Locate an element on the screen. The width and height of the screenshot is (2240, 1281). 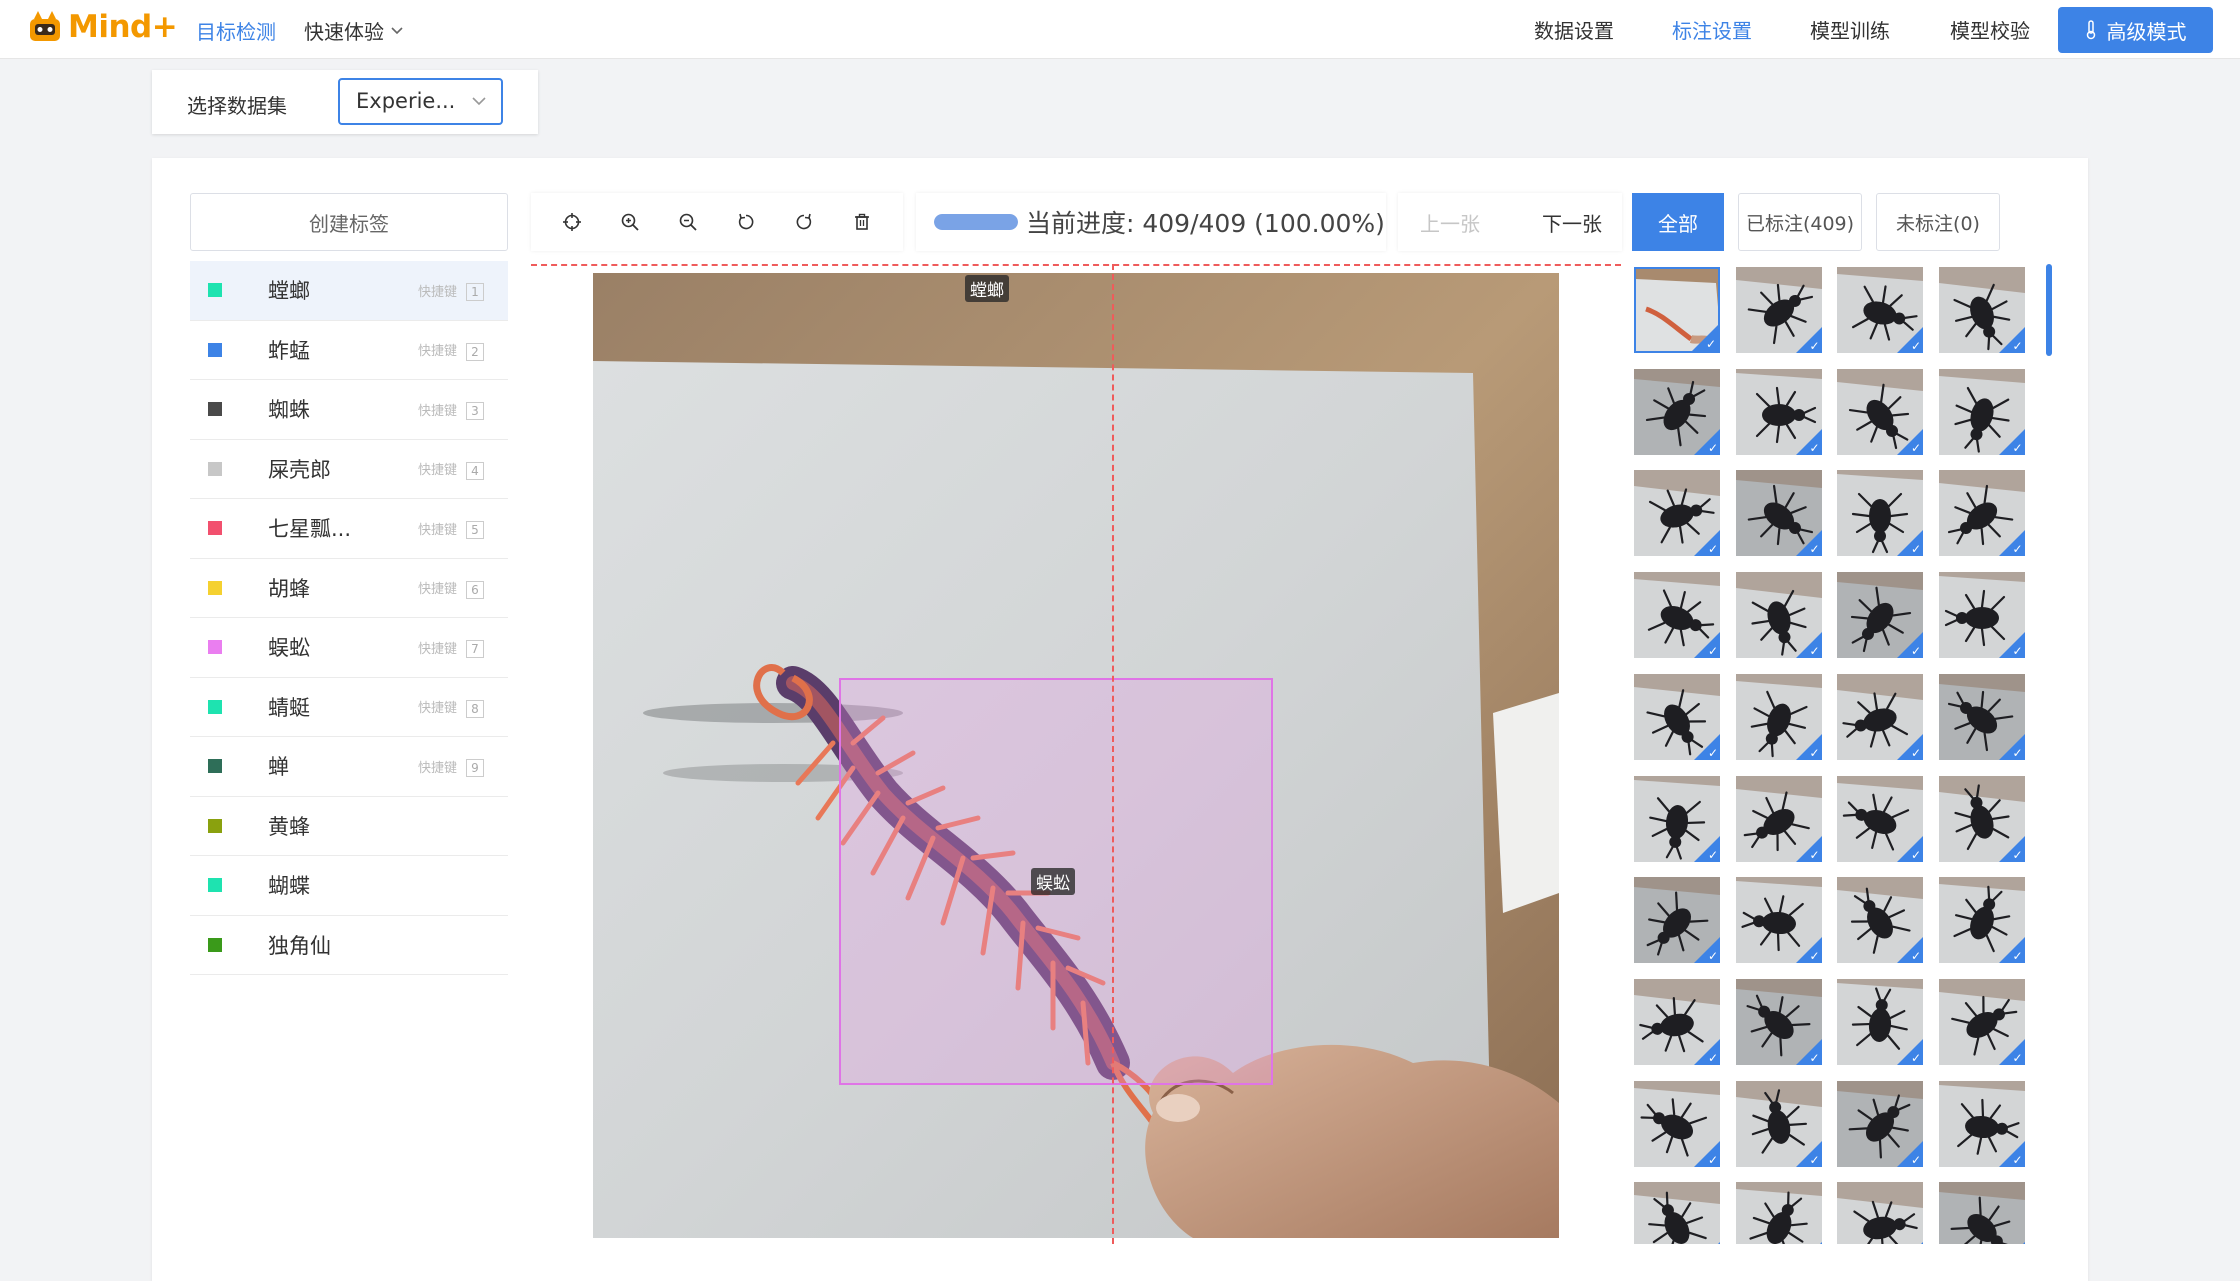
rotate-left-icon is located at coordinates (746, 222).